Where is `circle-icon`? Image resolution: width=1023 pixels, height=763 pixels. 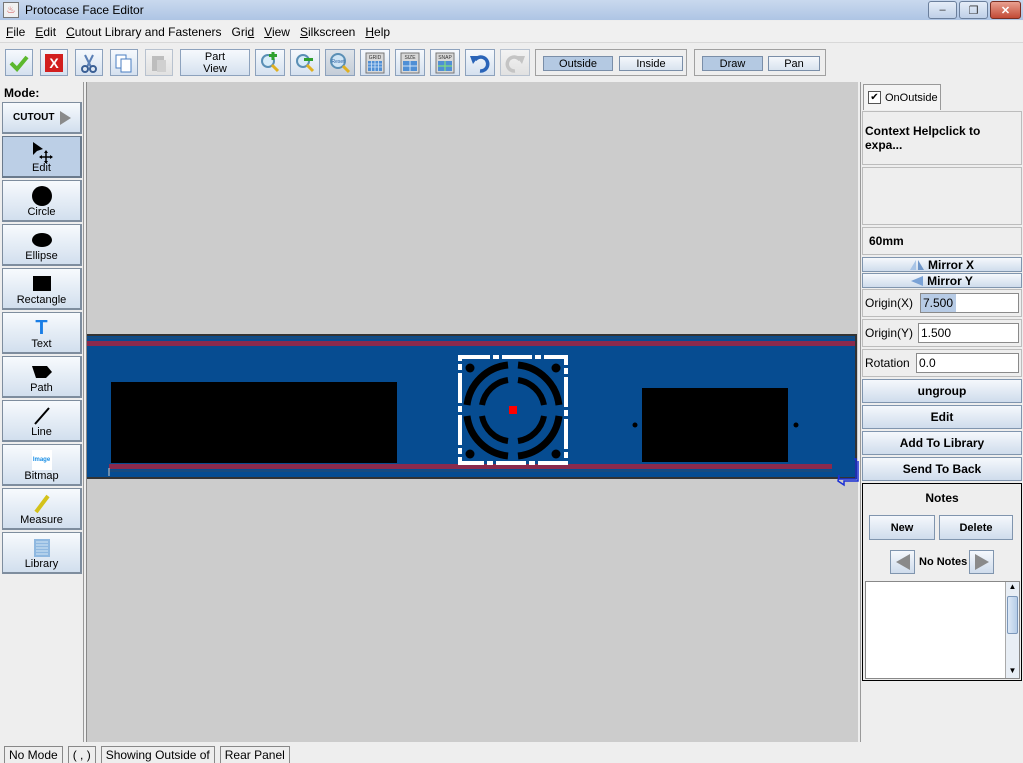 circle-icon is located at coordinates (41, 196).